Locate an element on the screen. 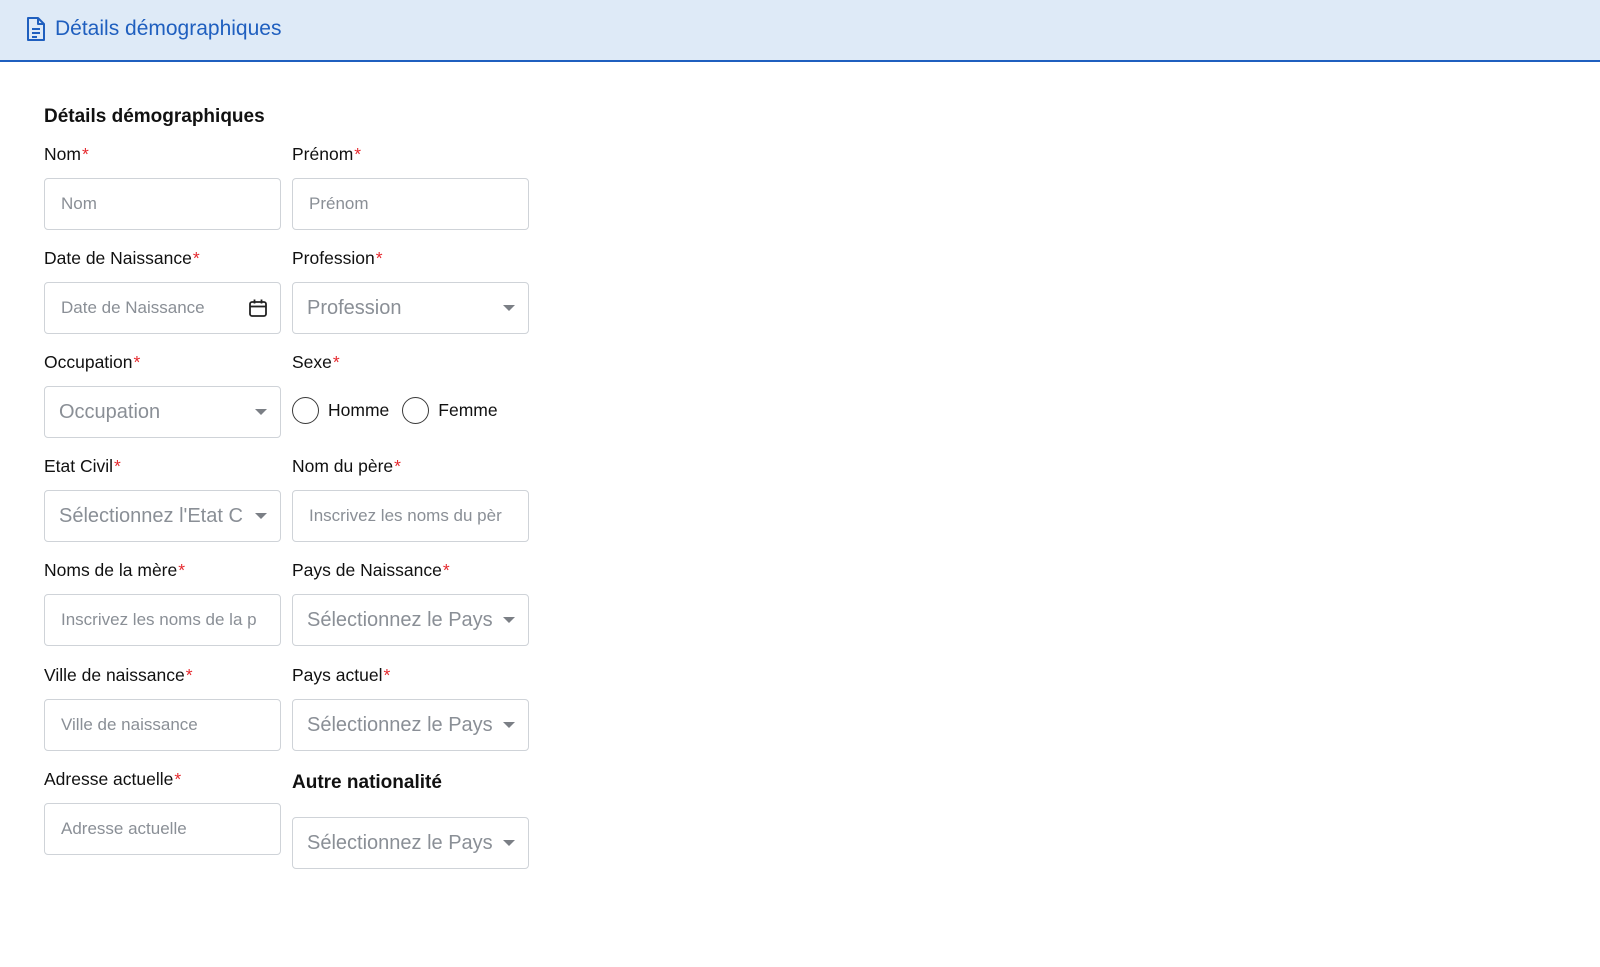  tab-label: Détails démographiques is located at coordinates (168, 28).